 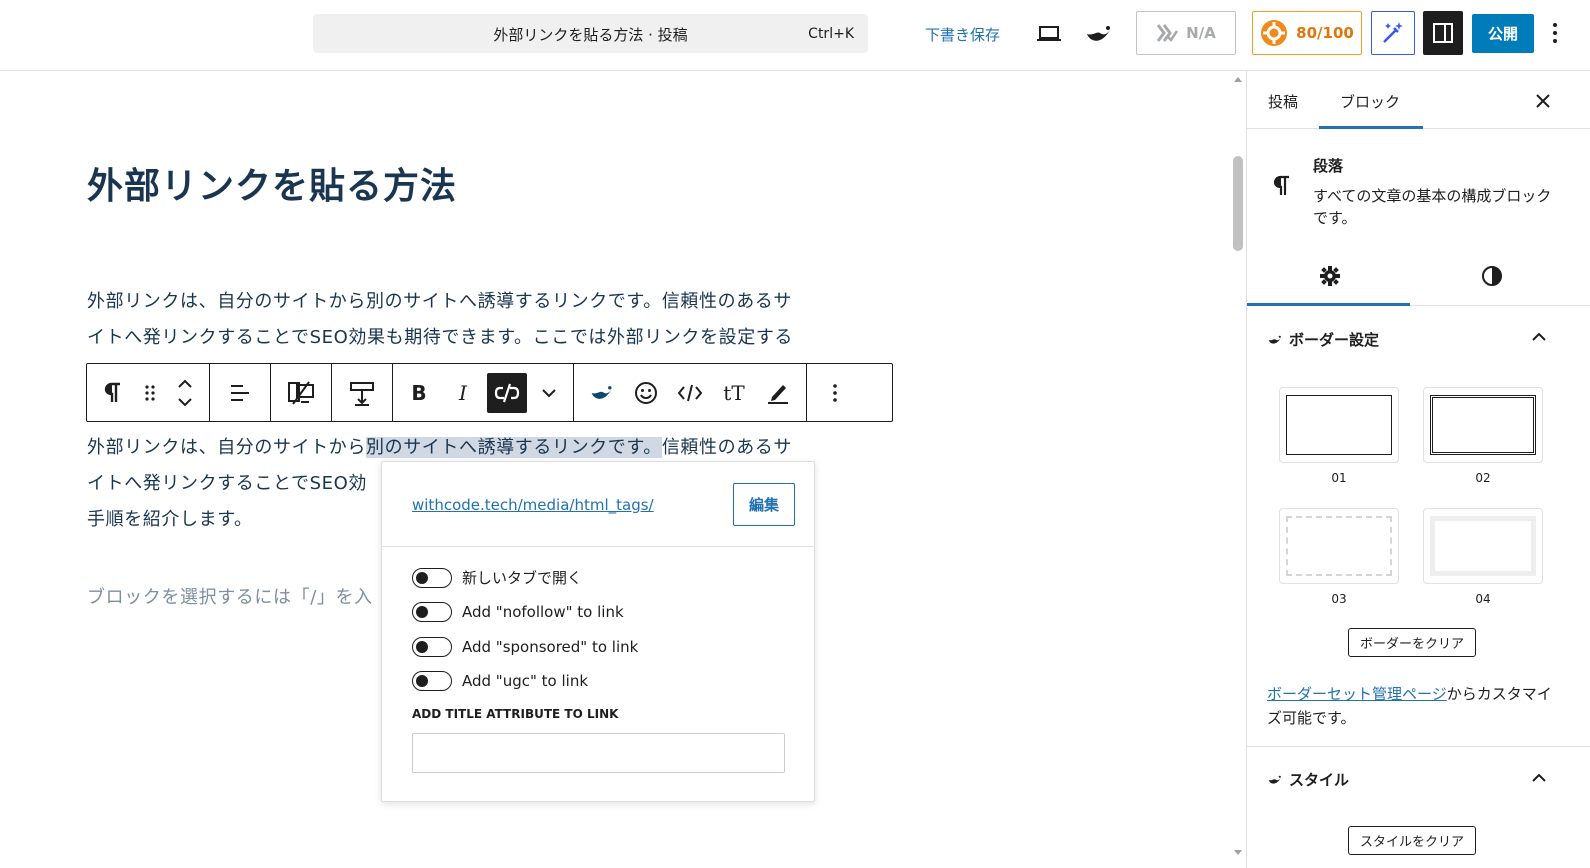 I want to click on move-up-down-button, so click(x=185, y=393).